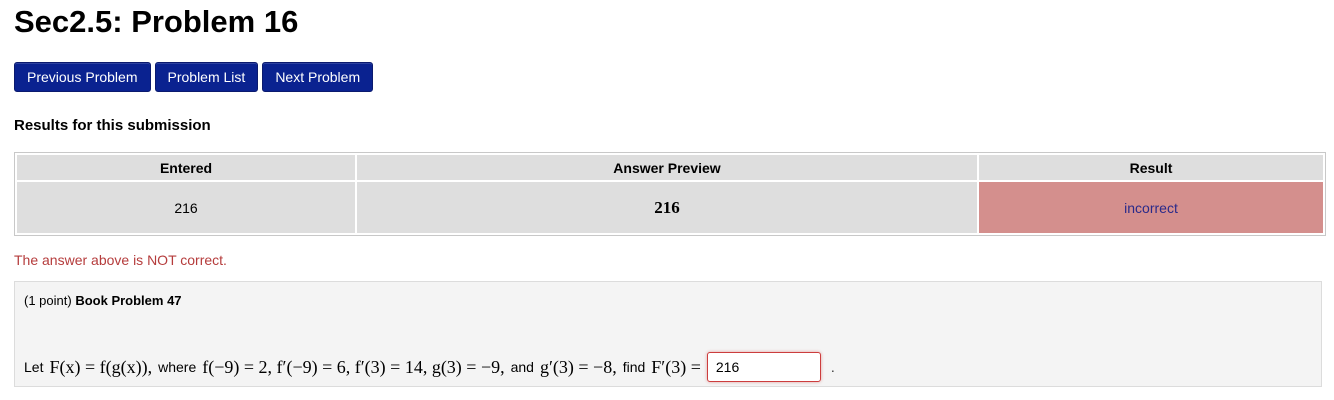 This screenshot has height=400, width=1334. I want to click on results-heading: Results for this submission, so click(112, 125).